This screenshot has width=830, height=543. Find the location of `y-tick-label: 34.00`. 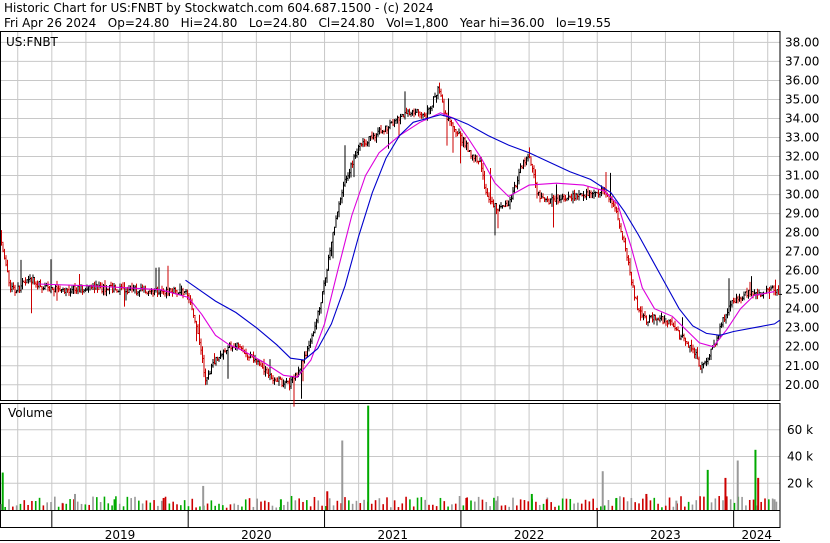

y-tick-label: 34.00 is located at coordinates (802, 118).